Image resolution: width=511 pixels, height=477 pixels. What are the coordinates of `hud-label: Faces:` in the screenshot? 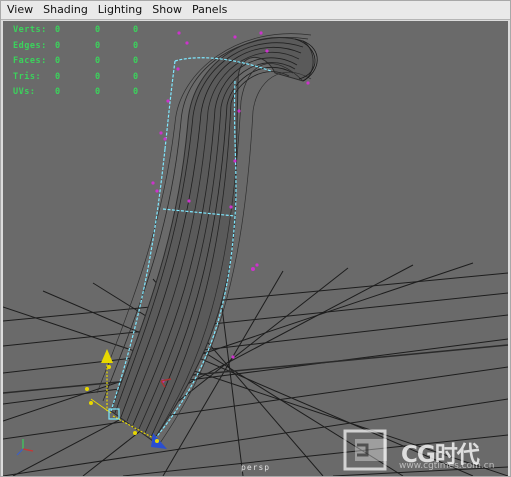 It's located at (30, 61).